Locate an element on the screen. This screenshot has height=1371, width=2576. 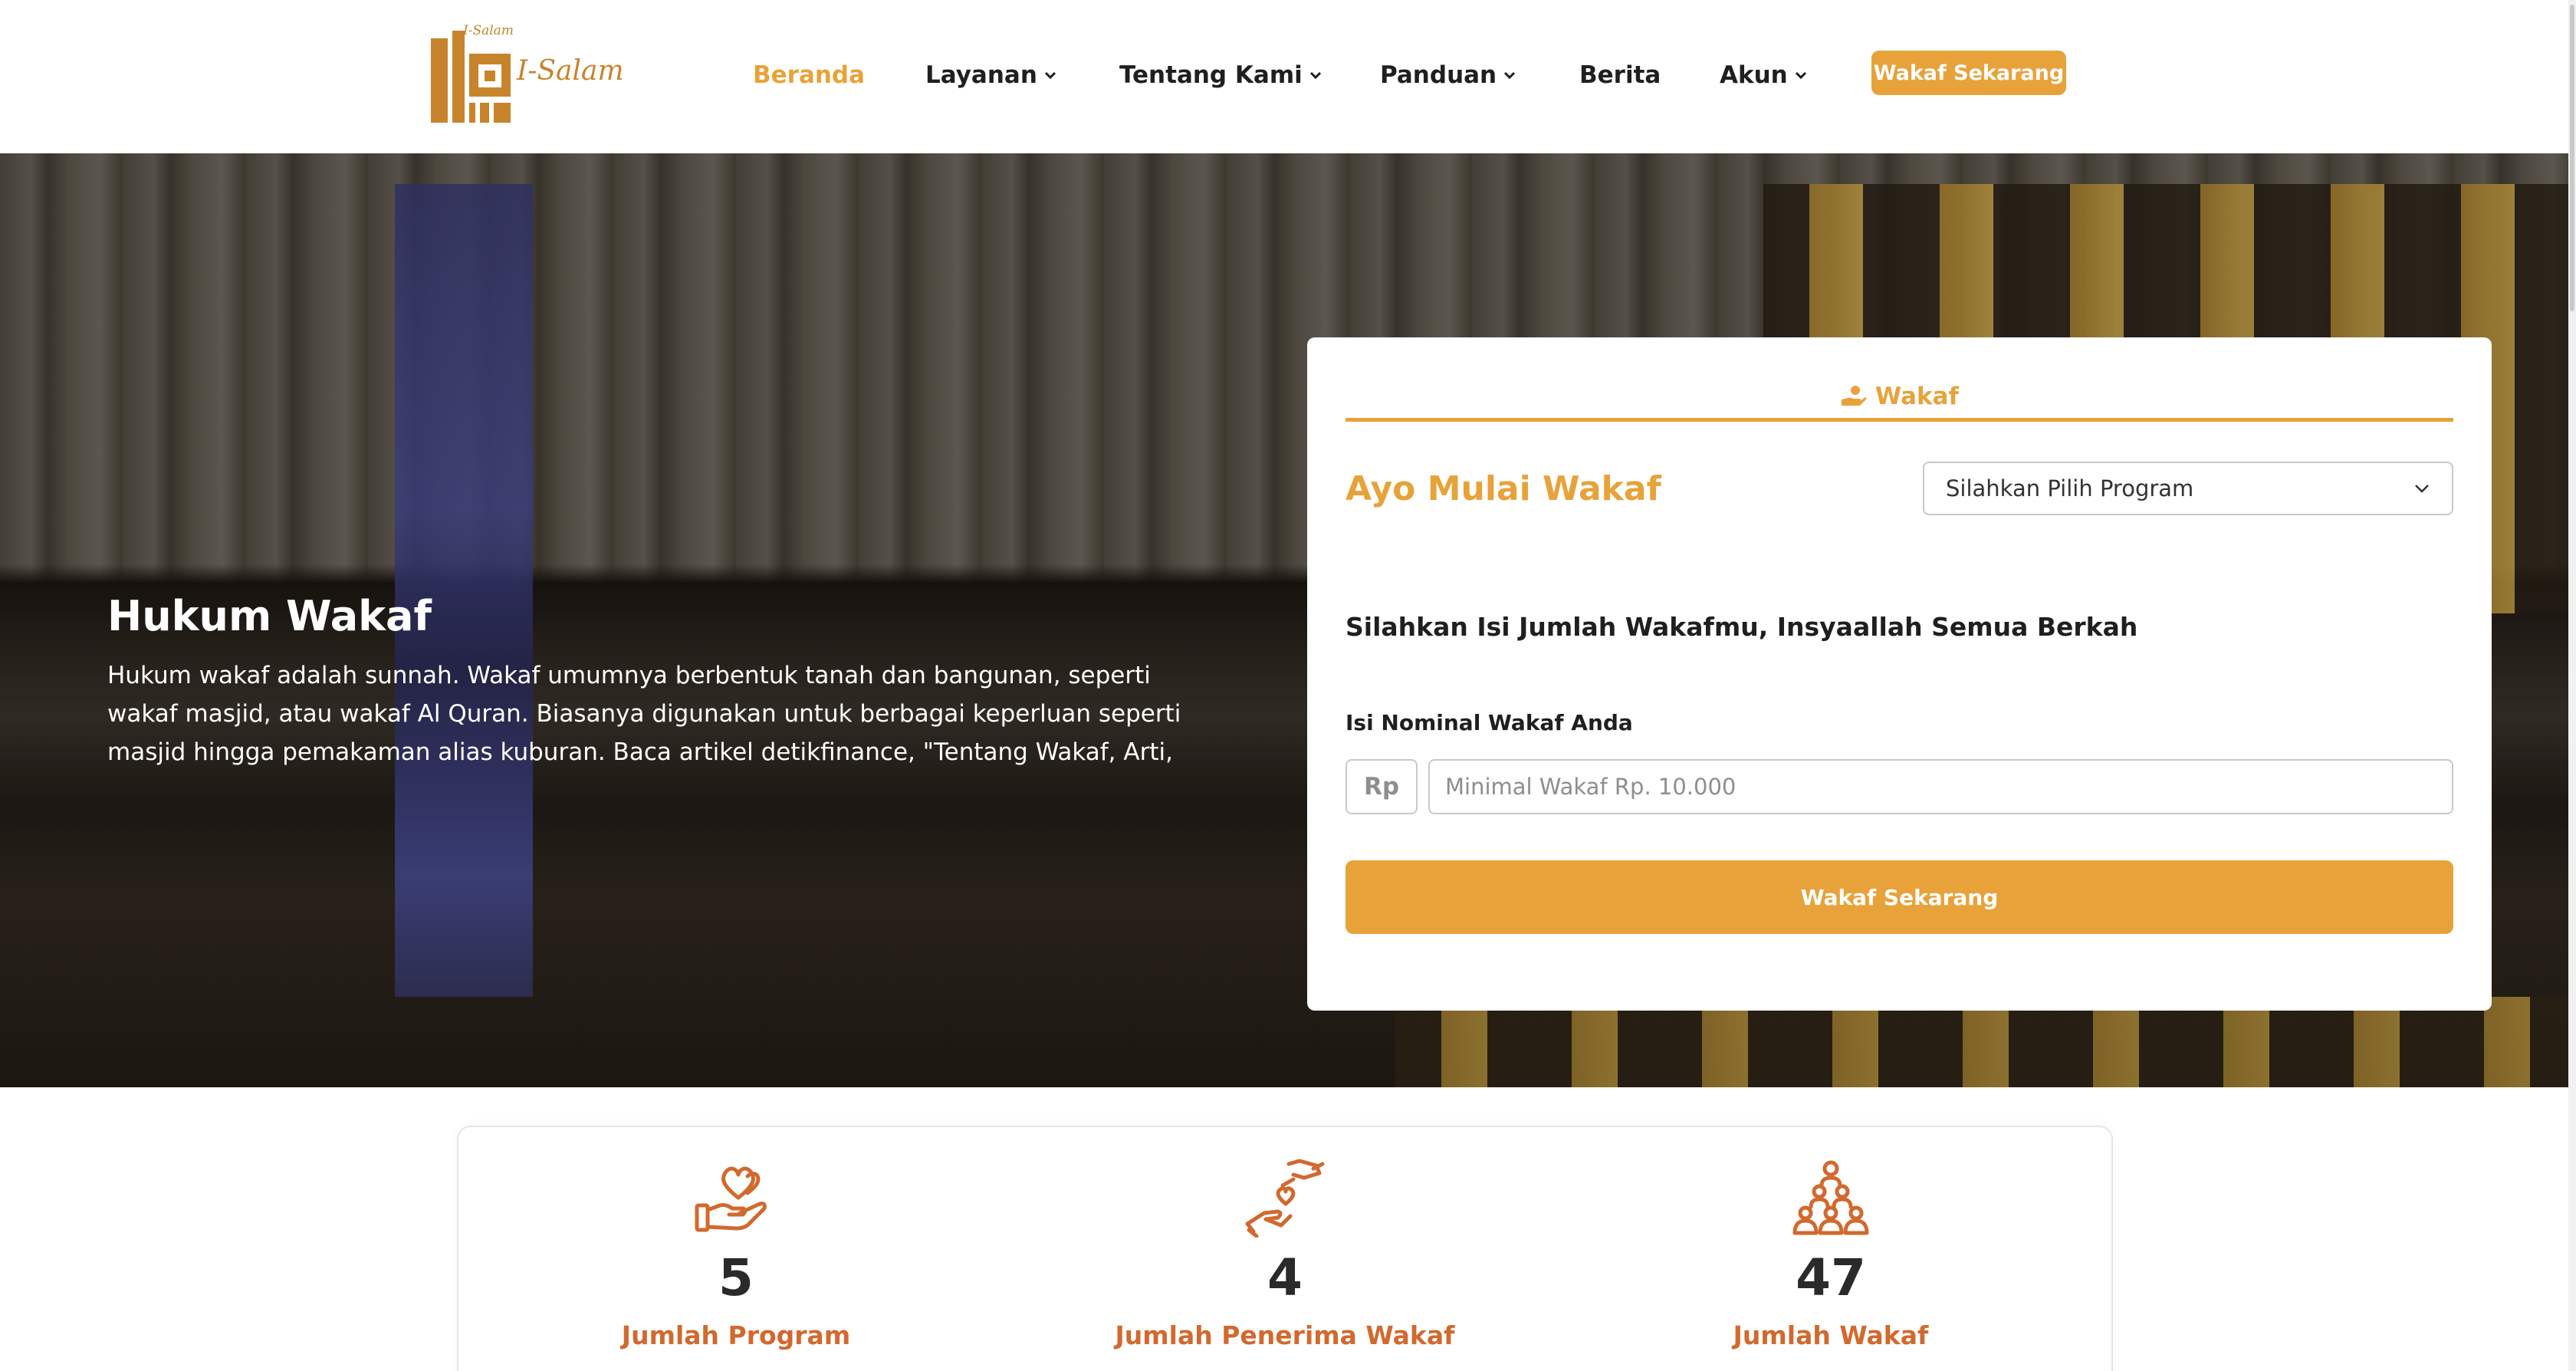
stat-label: Jumlah Program is located at coordinates (736, 1335).